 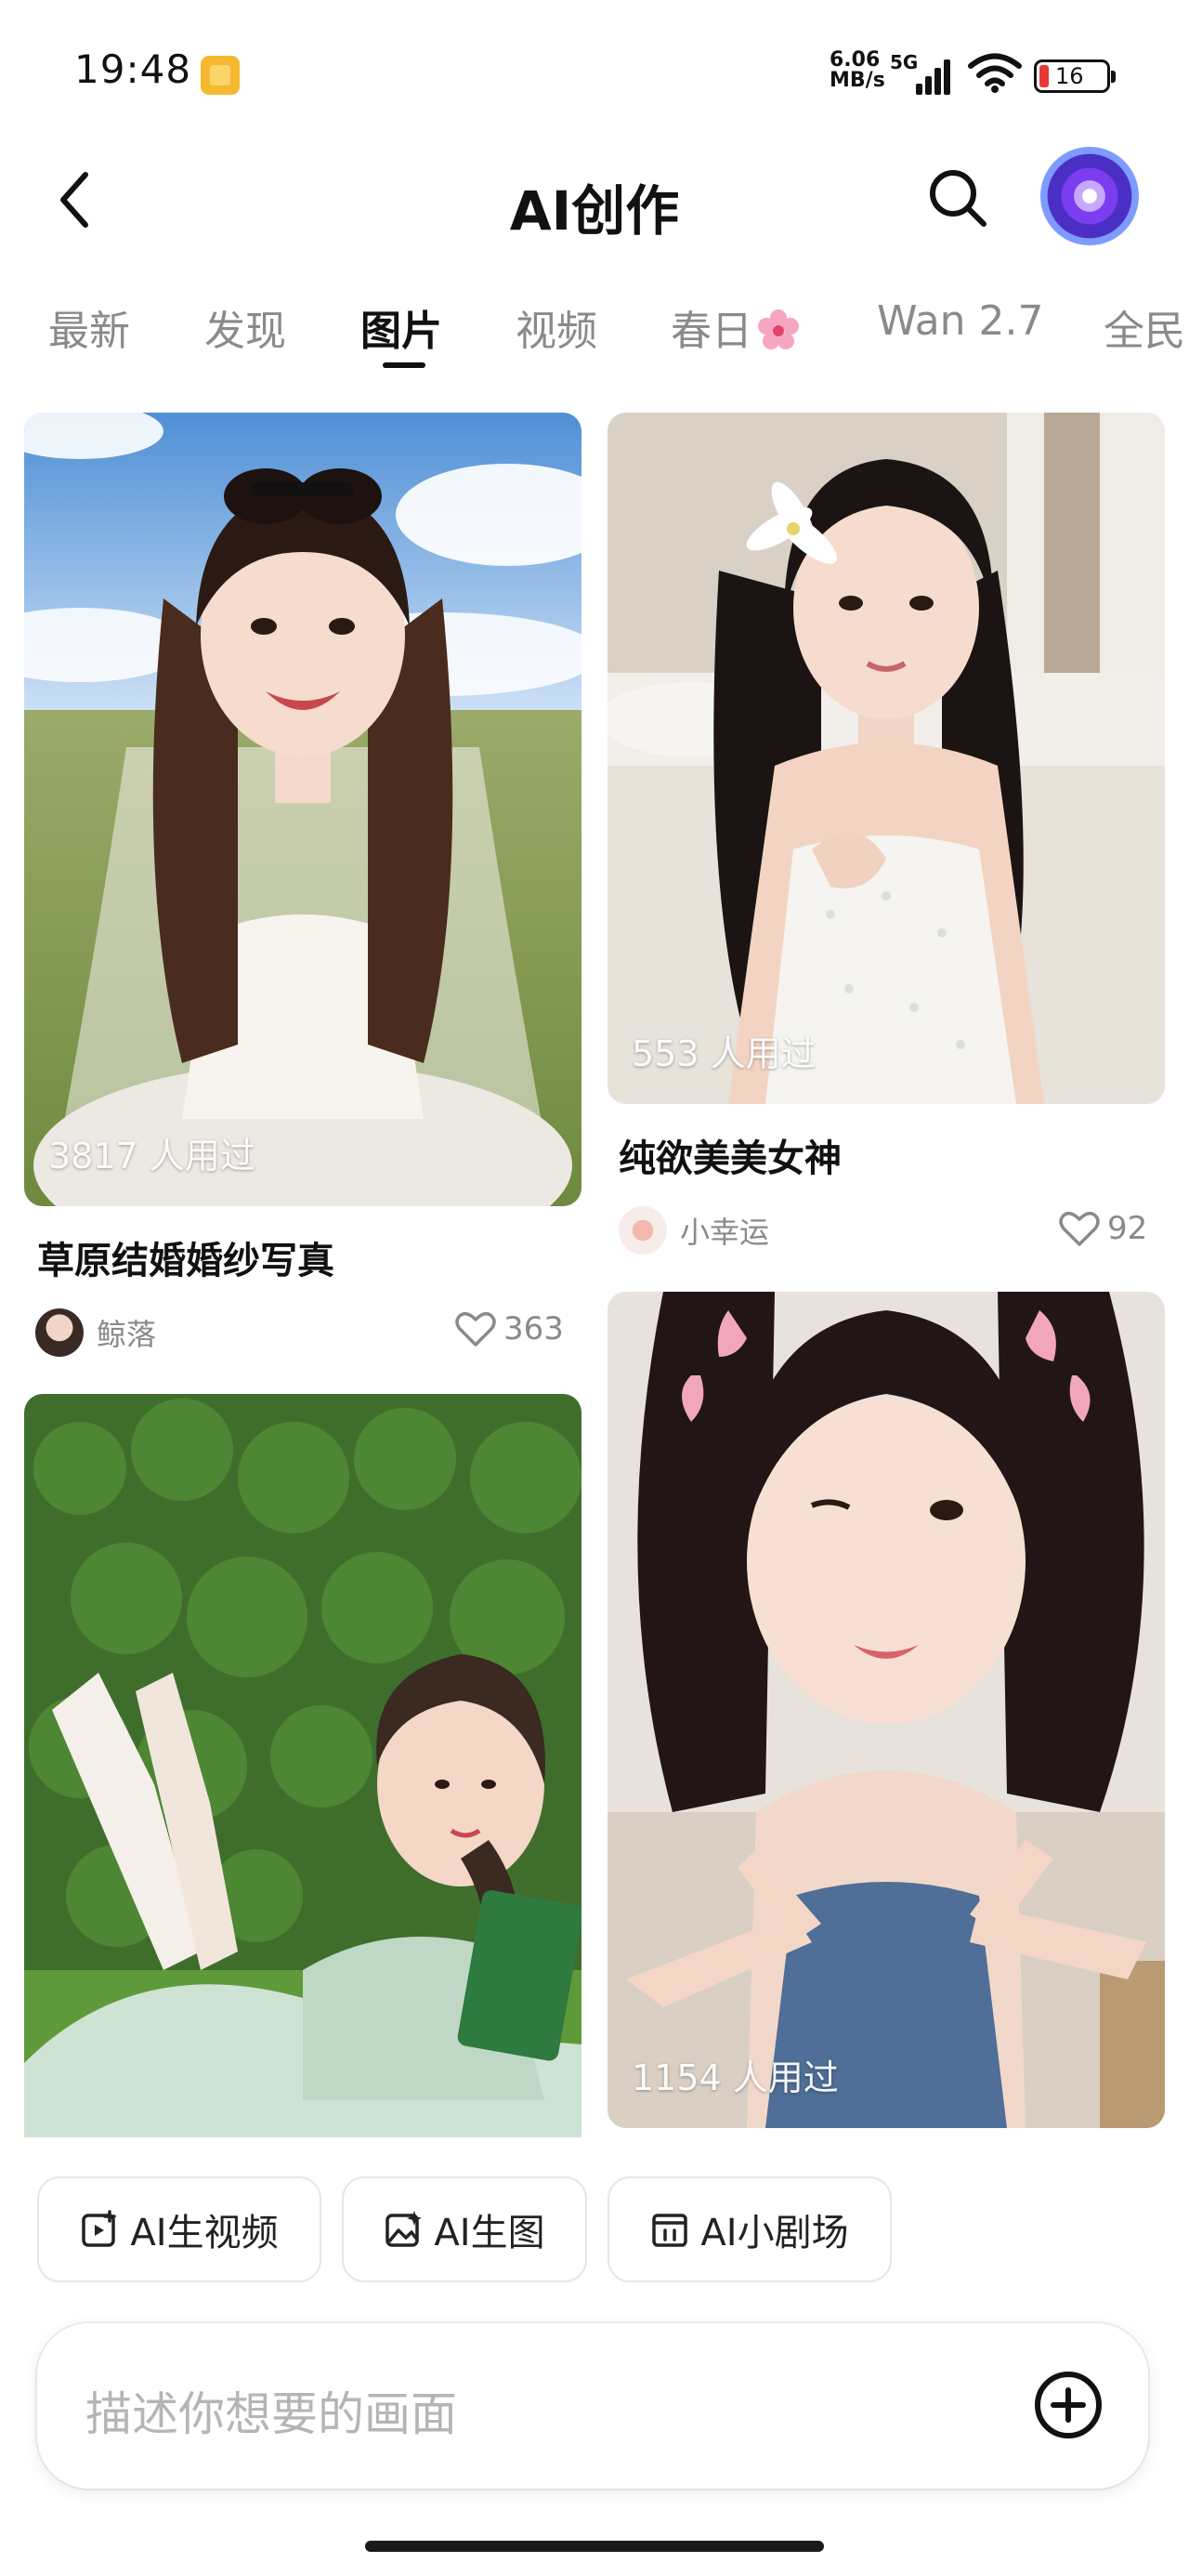 What do you see at coordinates (735, 2077) in the screenshot?
I see `used-count: 1154 人用过` at bounding box center [735, 2077].